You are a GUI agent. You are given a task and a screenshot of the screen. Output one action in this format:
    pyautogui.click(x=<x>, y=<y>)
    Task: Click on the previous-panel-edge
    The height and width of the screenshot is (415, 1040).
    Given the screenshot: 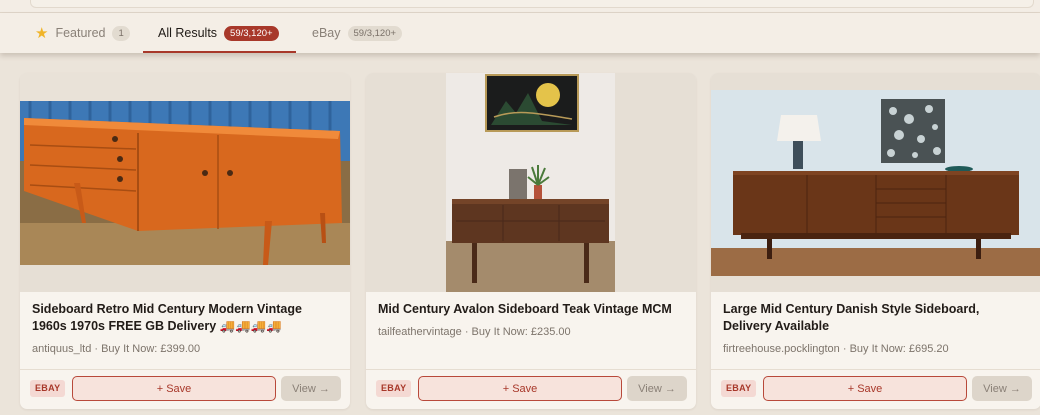 What is the action you would take?
    pyautogui.click(x=520, y=6)
    